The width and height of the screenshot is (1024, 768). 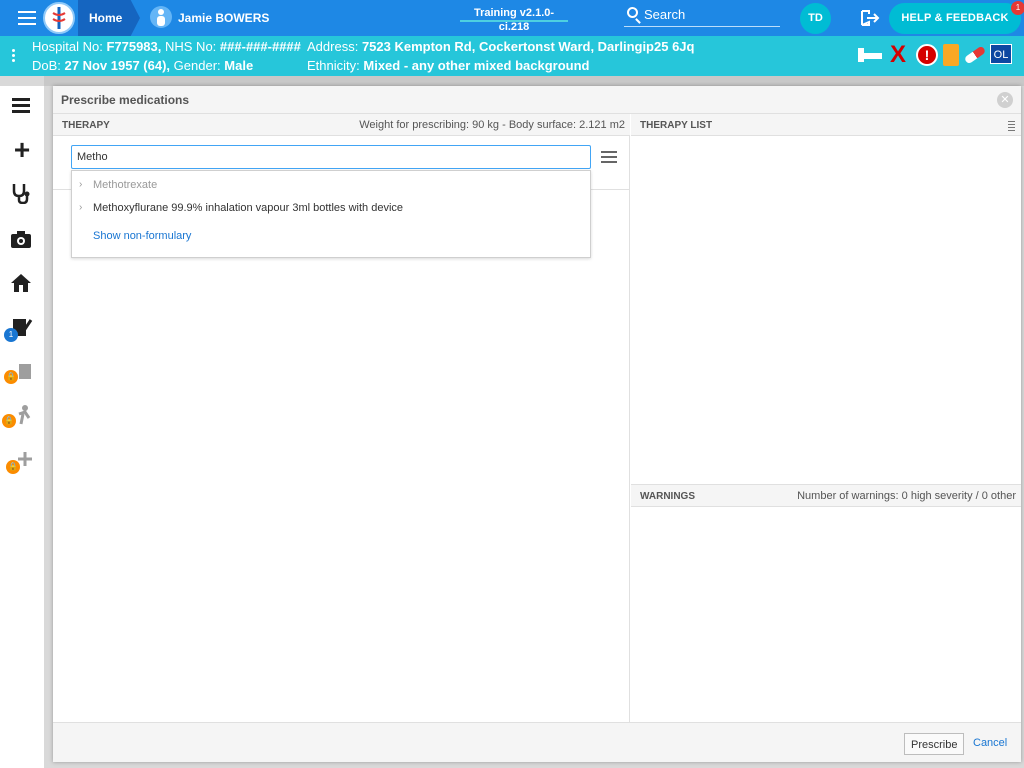 What do you see at coordinates (609, 157) in the screenshot?
I see `menu-icon` at bounding box center [609, 157].